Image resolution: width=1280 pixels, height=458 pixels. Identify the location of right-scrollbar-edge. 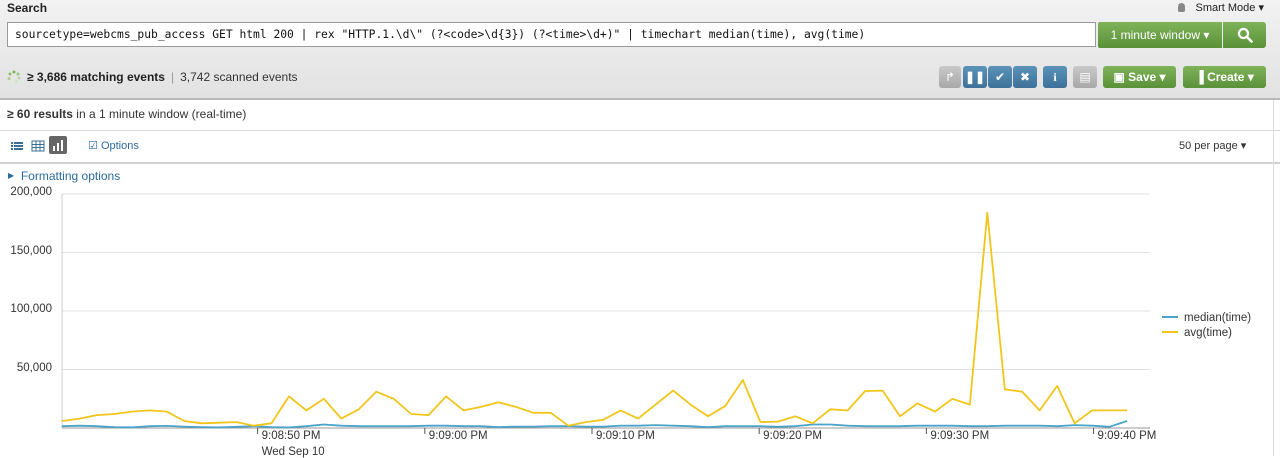
(1273, 278).